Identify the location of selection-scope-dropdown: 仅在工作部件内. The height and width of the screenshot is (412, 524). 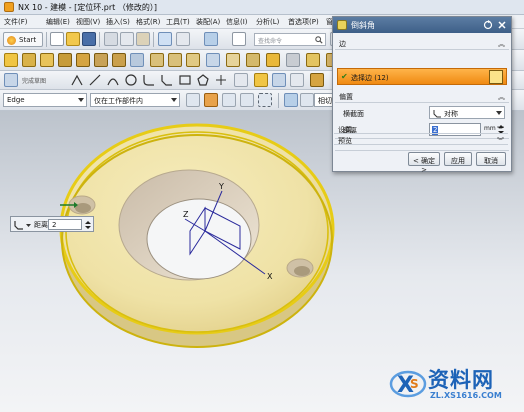
(135, 100).